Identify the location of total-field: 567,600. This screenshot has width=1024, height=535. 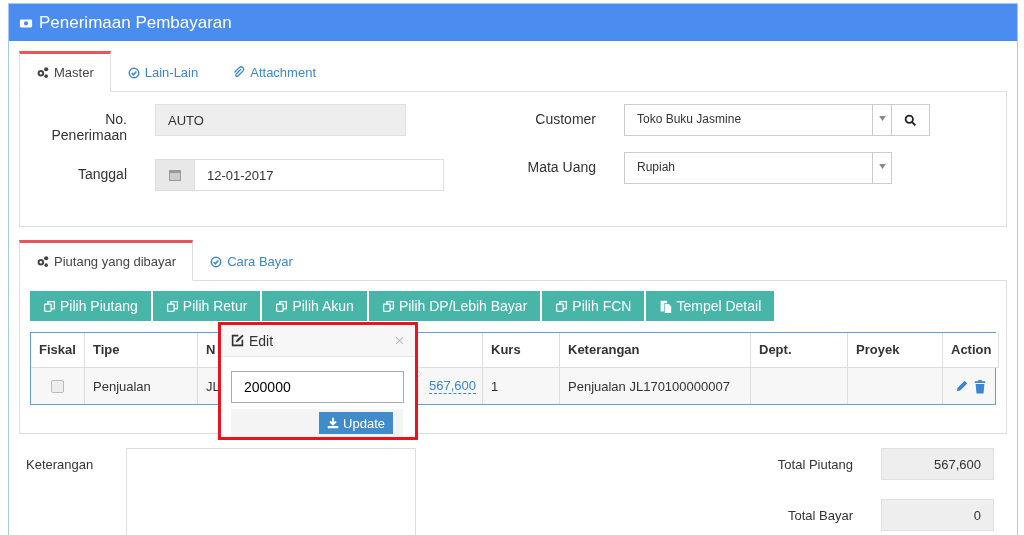
(937, 464).